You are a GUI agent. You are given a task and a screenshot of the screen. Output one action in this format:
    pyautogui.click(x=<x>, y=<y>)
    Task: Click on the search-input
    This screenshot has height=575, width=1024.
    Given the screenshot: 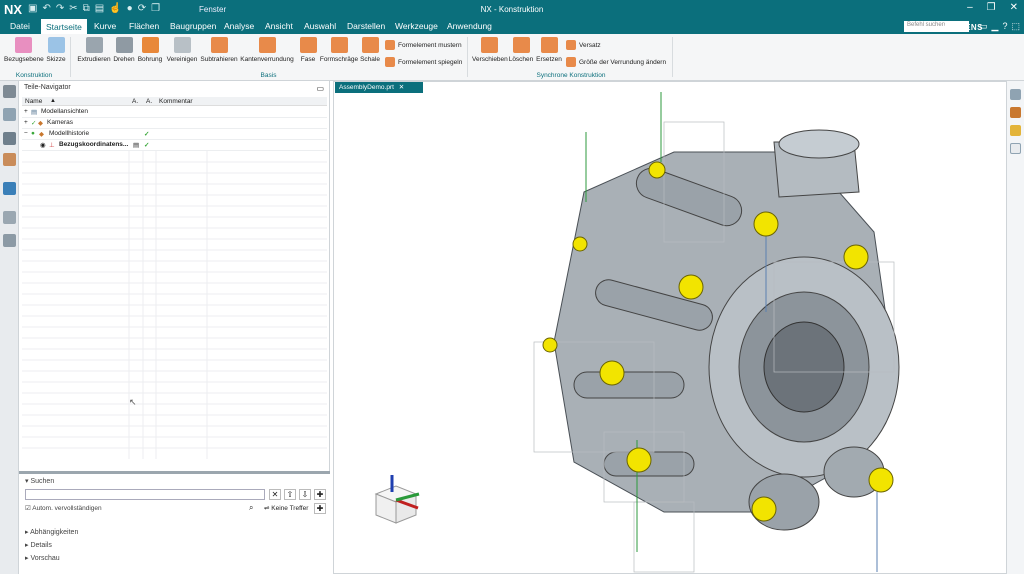 What is the action you would take?
    pyautogui.click(x=145, y=494)
    